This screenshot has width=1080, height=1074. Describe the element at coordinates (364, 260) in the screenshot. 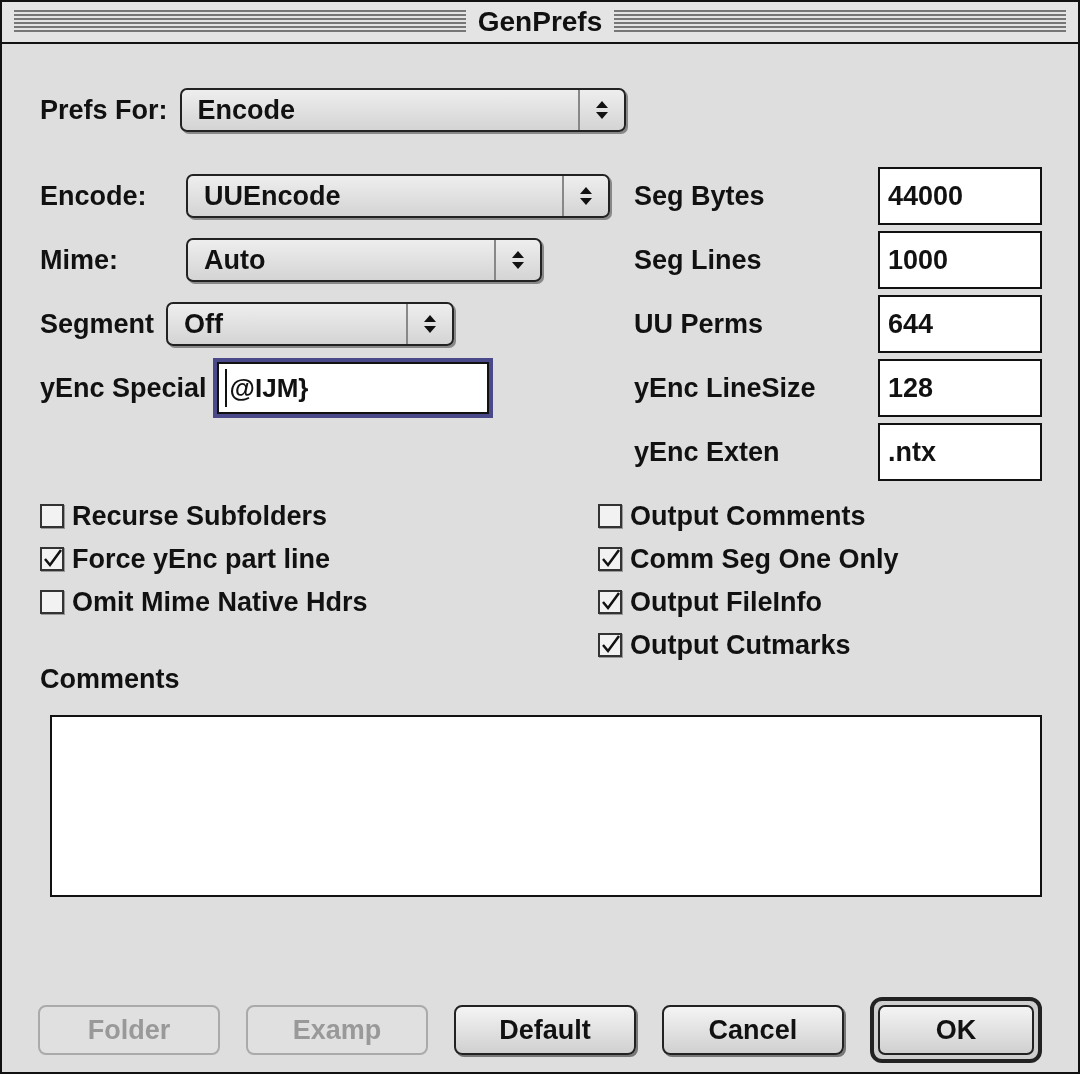

I see `popup-menu: Auto` at that location.